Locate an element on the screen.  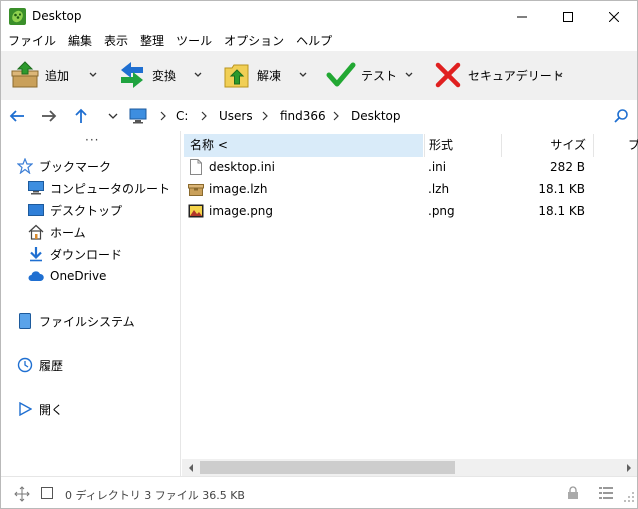
close-icon is located at coordinates (614, 16).